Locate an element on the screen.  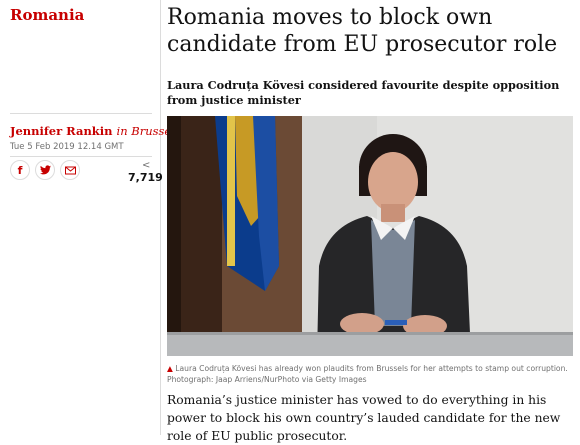
envelope-icon is located at coordinates (70, 170).